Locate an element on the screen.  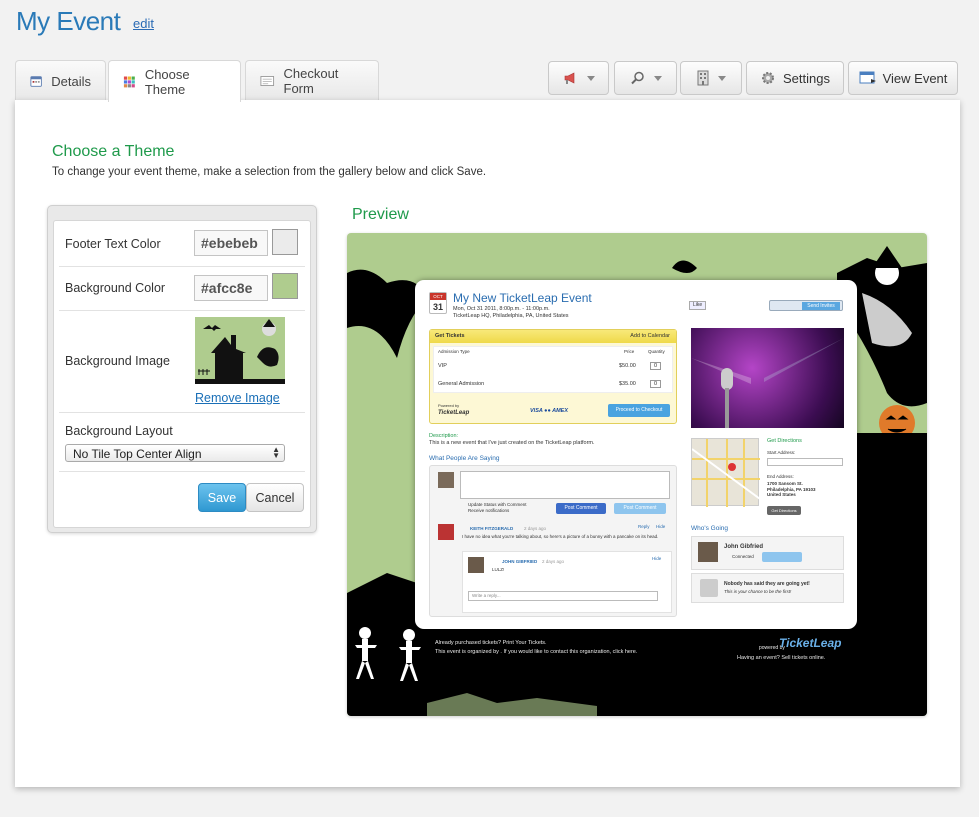
tab-details-label: Details is located at coordinates (71, 81).